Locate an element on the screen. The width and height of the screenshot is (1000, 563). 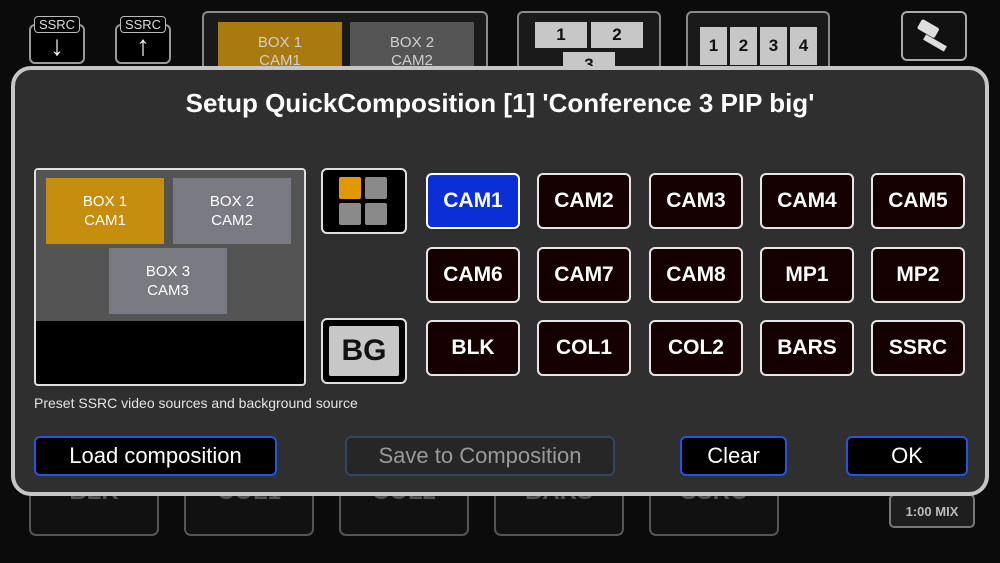
source-cam3-button: CAM3 is located at coordinates (696, 201).